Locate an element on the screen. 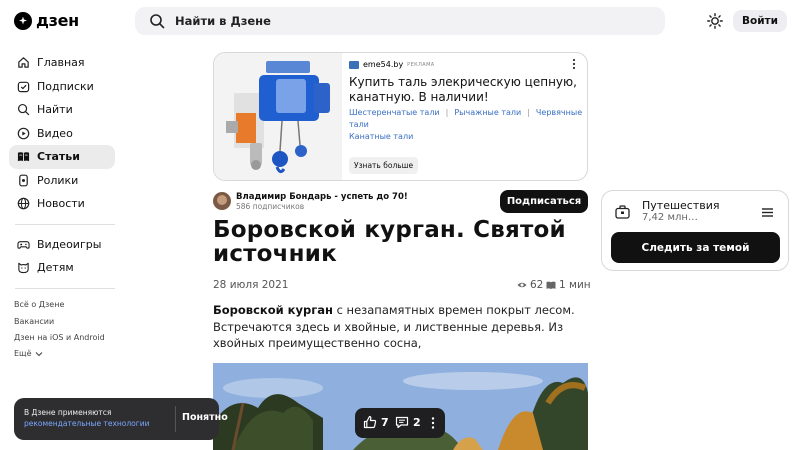 Image resolution: width=800 pixels, height=450 pixels. sidebar-item-label: Видеоигры is located at coordinates (69, 244).